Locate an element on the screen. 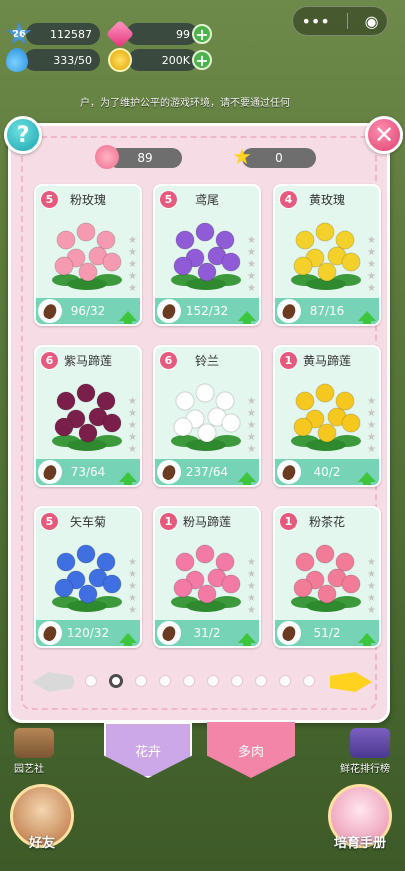 The image size is (405, 871). petal-value: 89 is located at coordinates (145, 158).